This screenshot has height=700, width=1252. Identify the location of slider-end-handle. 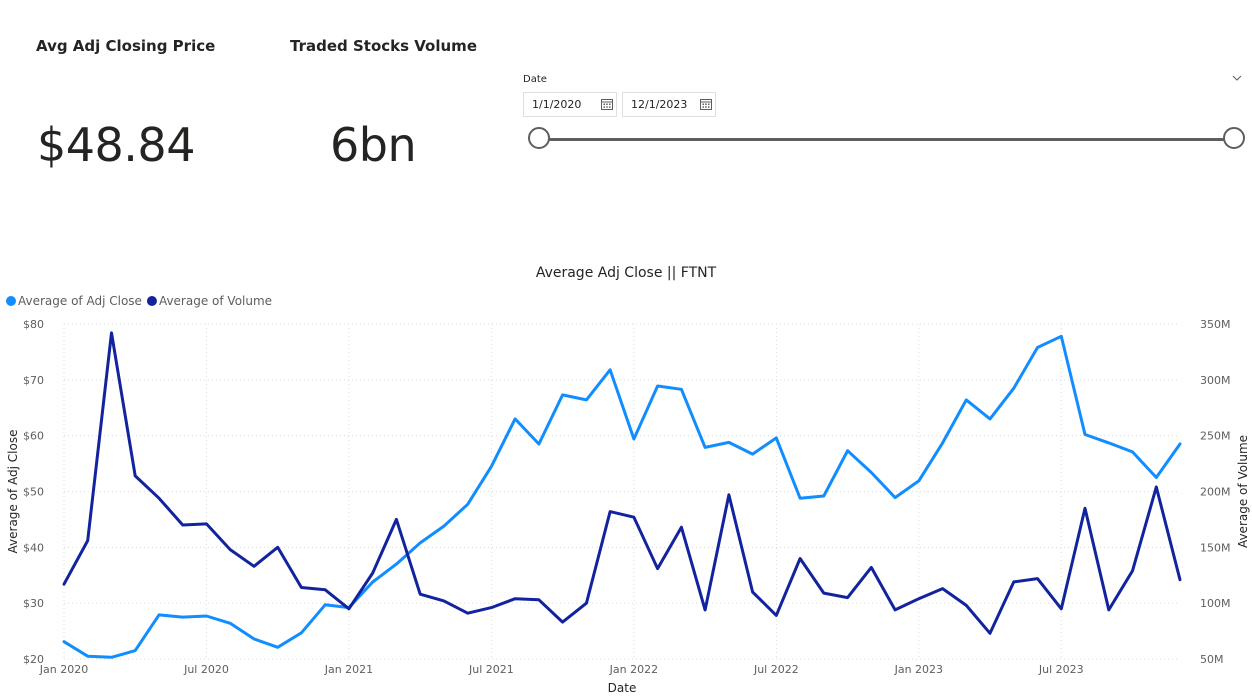
(1234, 138).